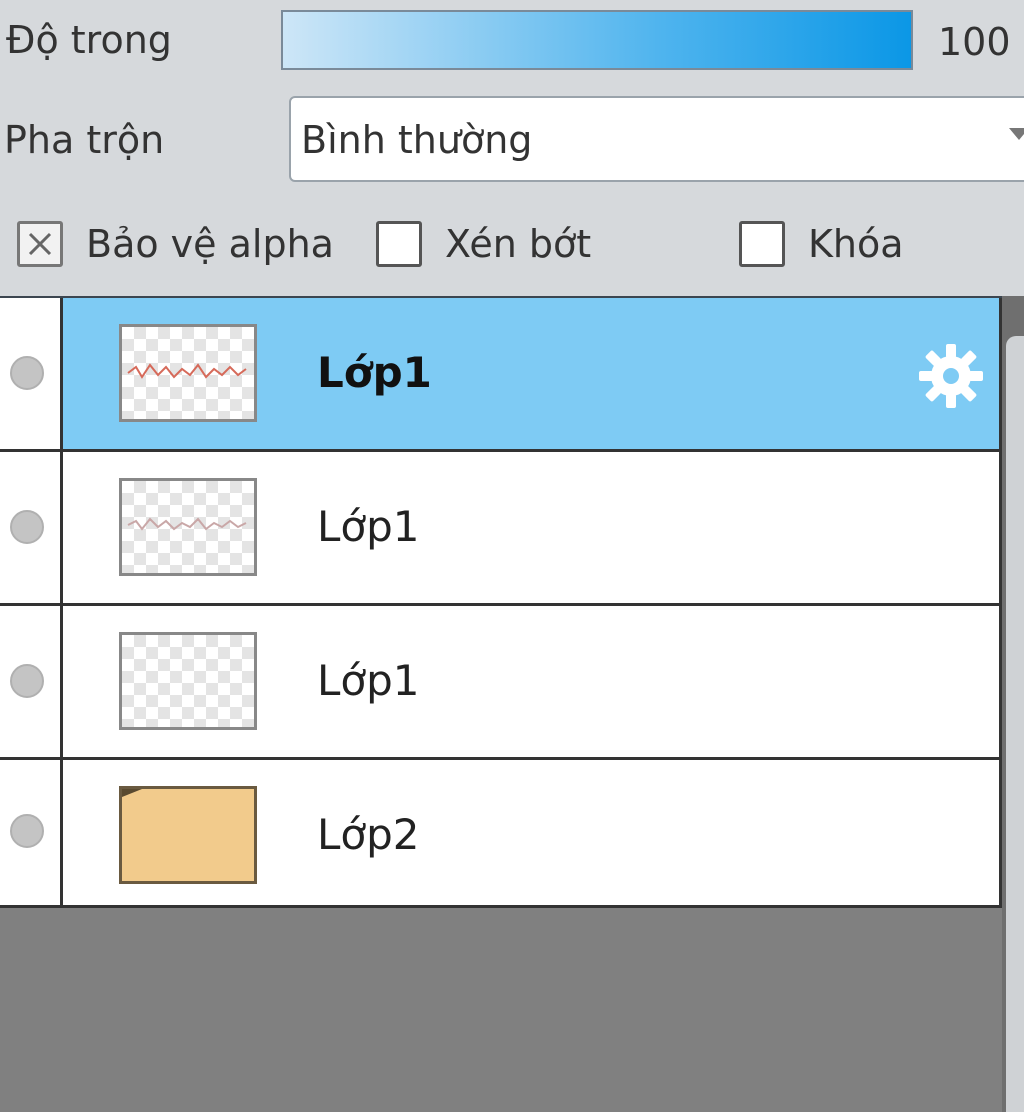 Image resolution: width=1024 pixels, height=1112 pixels. I want to click on lock-checkbox, so click(762, 244).